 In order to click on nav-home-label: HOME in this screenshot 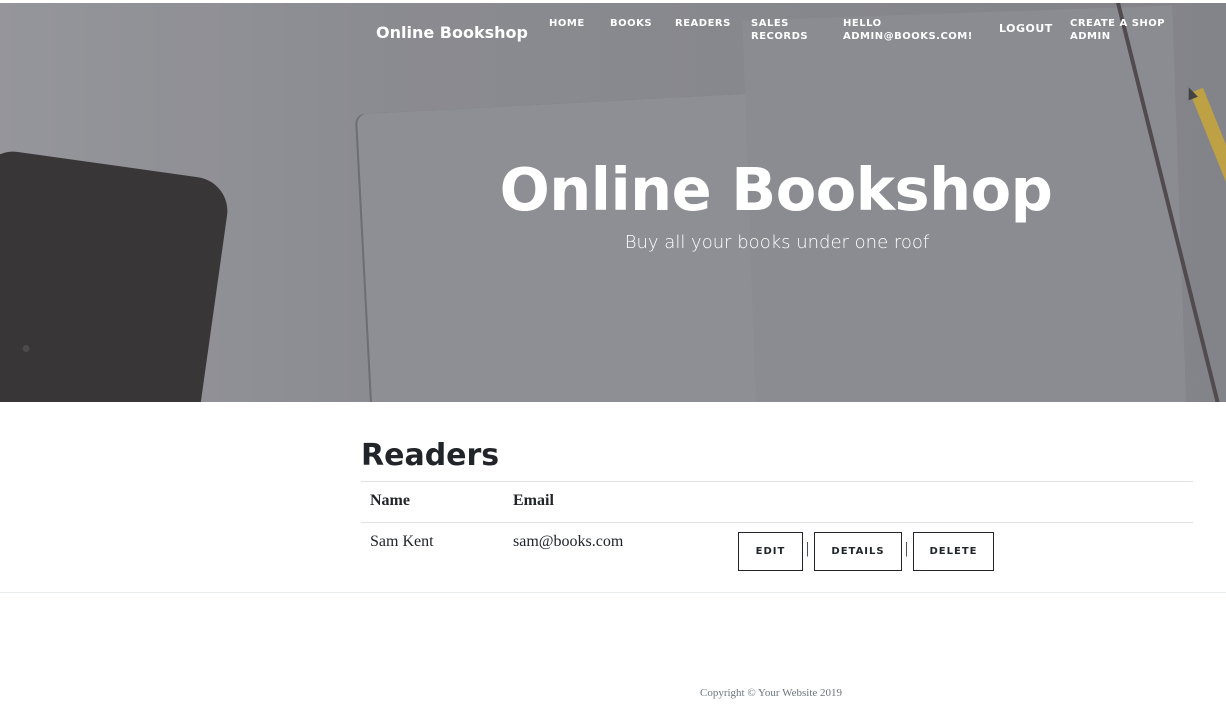, I will do `click(567, 23)`.